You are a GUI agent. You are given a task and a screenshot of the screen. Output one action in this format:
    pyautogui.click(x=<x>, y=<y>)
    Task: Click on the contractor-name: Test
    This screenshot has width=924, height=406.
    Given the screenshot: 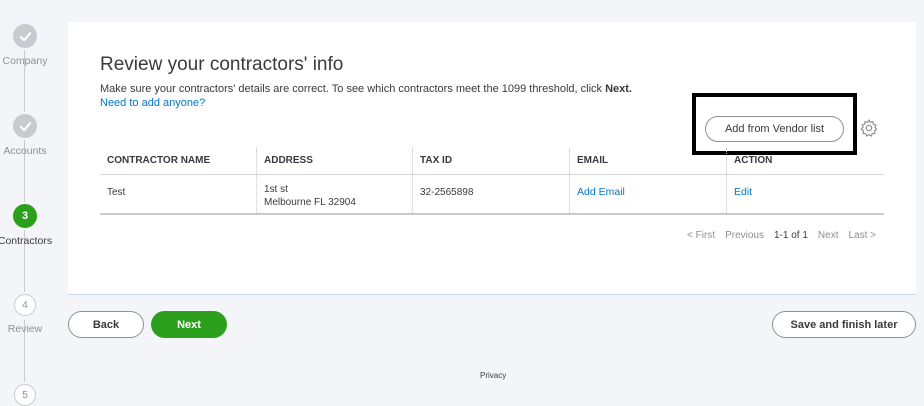 What is the action you would take?
    pyautogui.click(x=178, y=194)
    